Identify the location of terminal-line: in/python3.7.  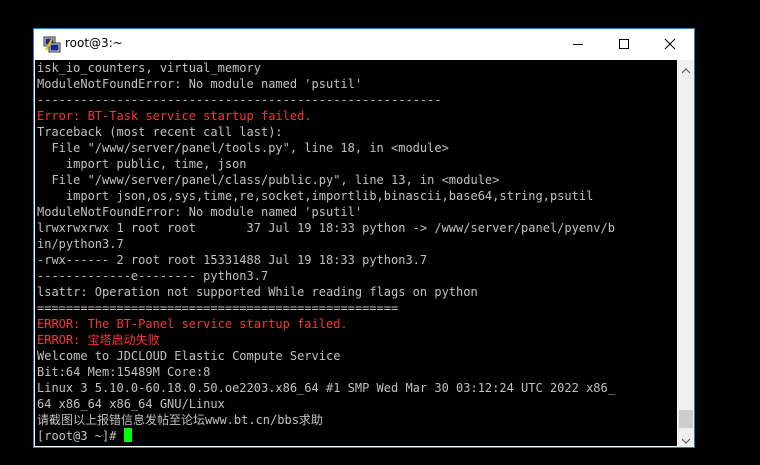
(80, 244).